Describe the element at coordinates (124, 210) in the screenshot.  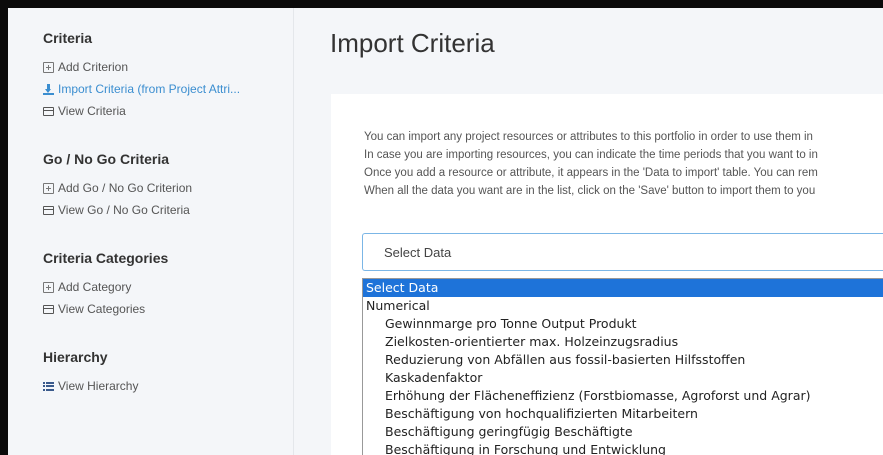
I see `sidebar-link-label: View Go / No Go Criteria` at that location.